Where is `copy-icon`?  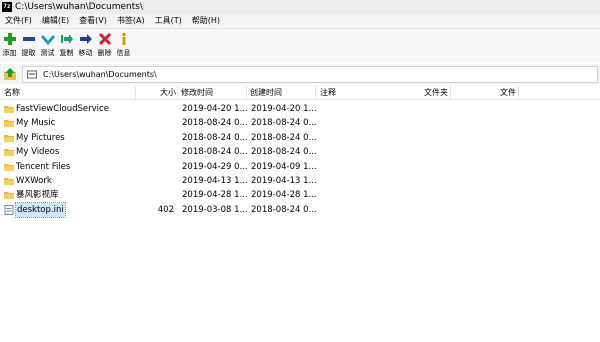
copy-icon is located at coordinates (66, 39).